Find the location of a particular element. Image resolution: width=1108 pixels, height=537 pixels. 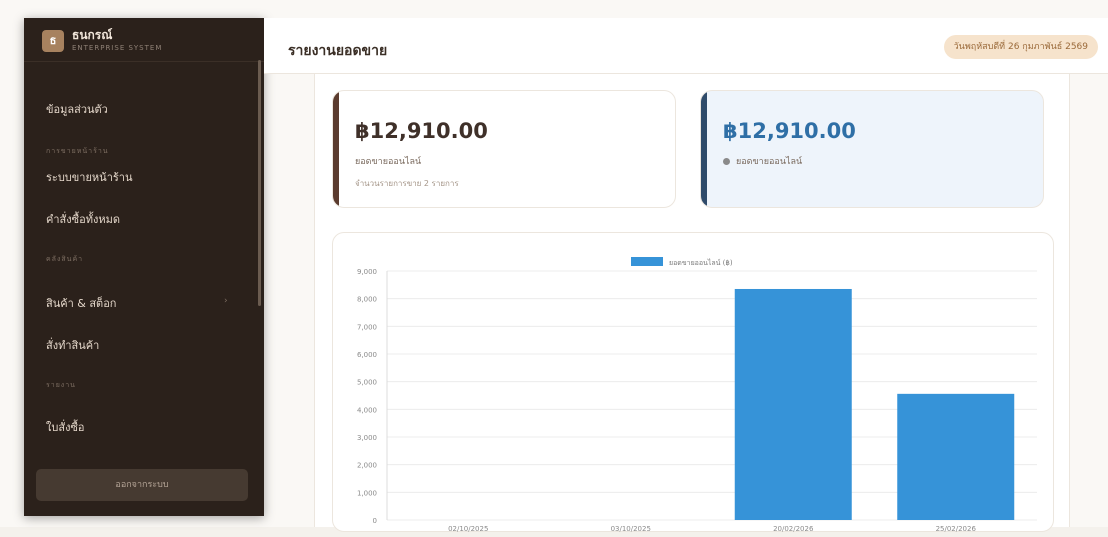

x-tick-label: 25/02/2026 is located at coordinates (956, 529).